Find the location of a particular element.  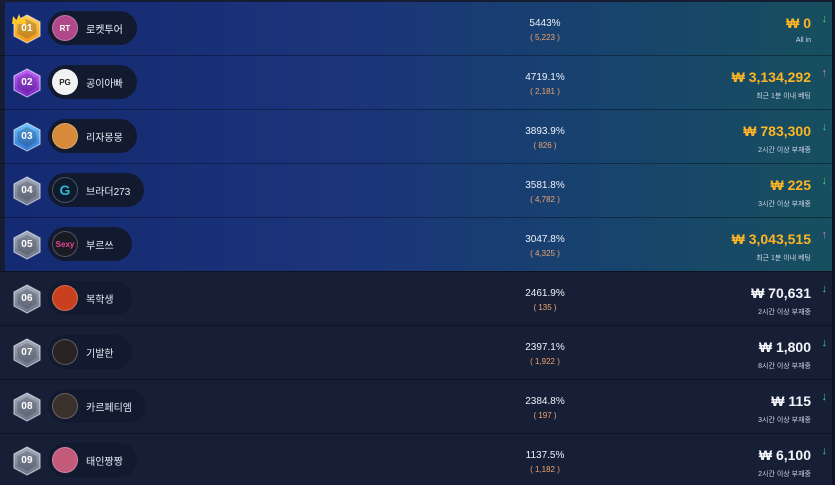

balance-amount: ₩ 3,134,292 is located at coordinates (771, 77).